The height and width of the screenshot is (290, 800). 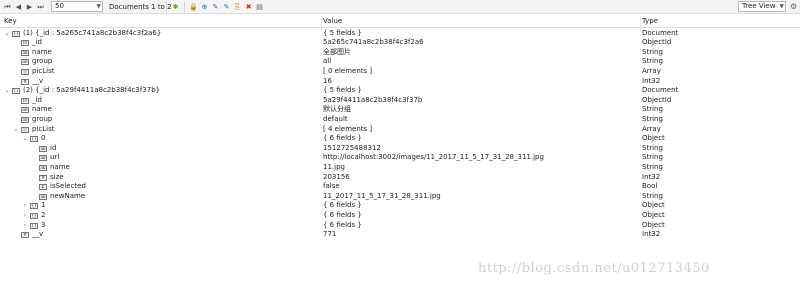 What do you see at coordinates (327, 80) in the screenshot?
I see `row-value: 16` at bounding box center [327, 80].